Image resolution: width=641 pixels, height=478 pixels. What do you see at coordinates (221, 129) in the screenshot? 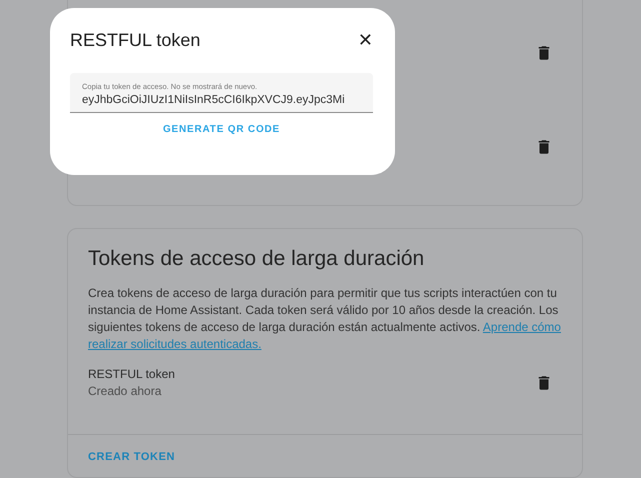
I see `generate-qr-button: GENERATE QR CODE` at bounding box center [221, 129].